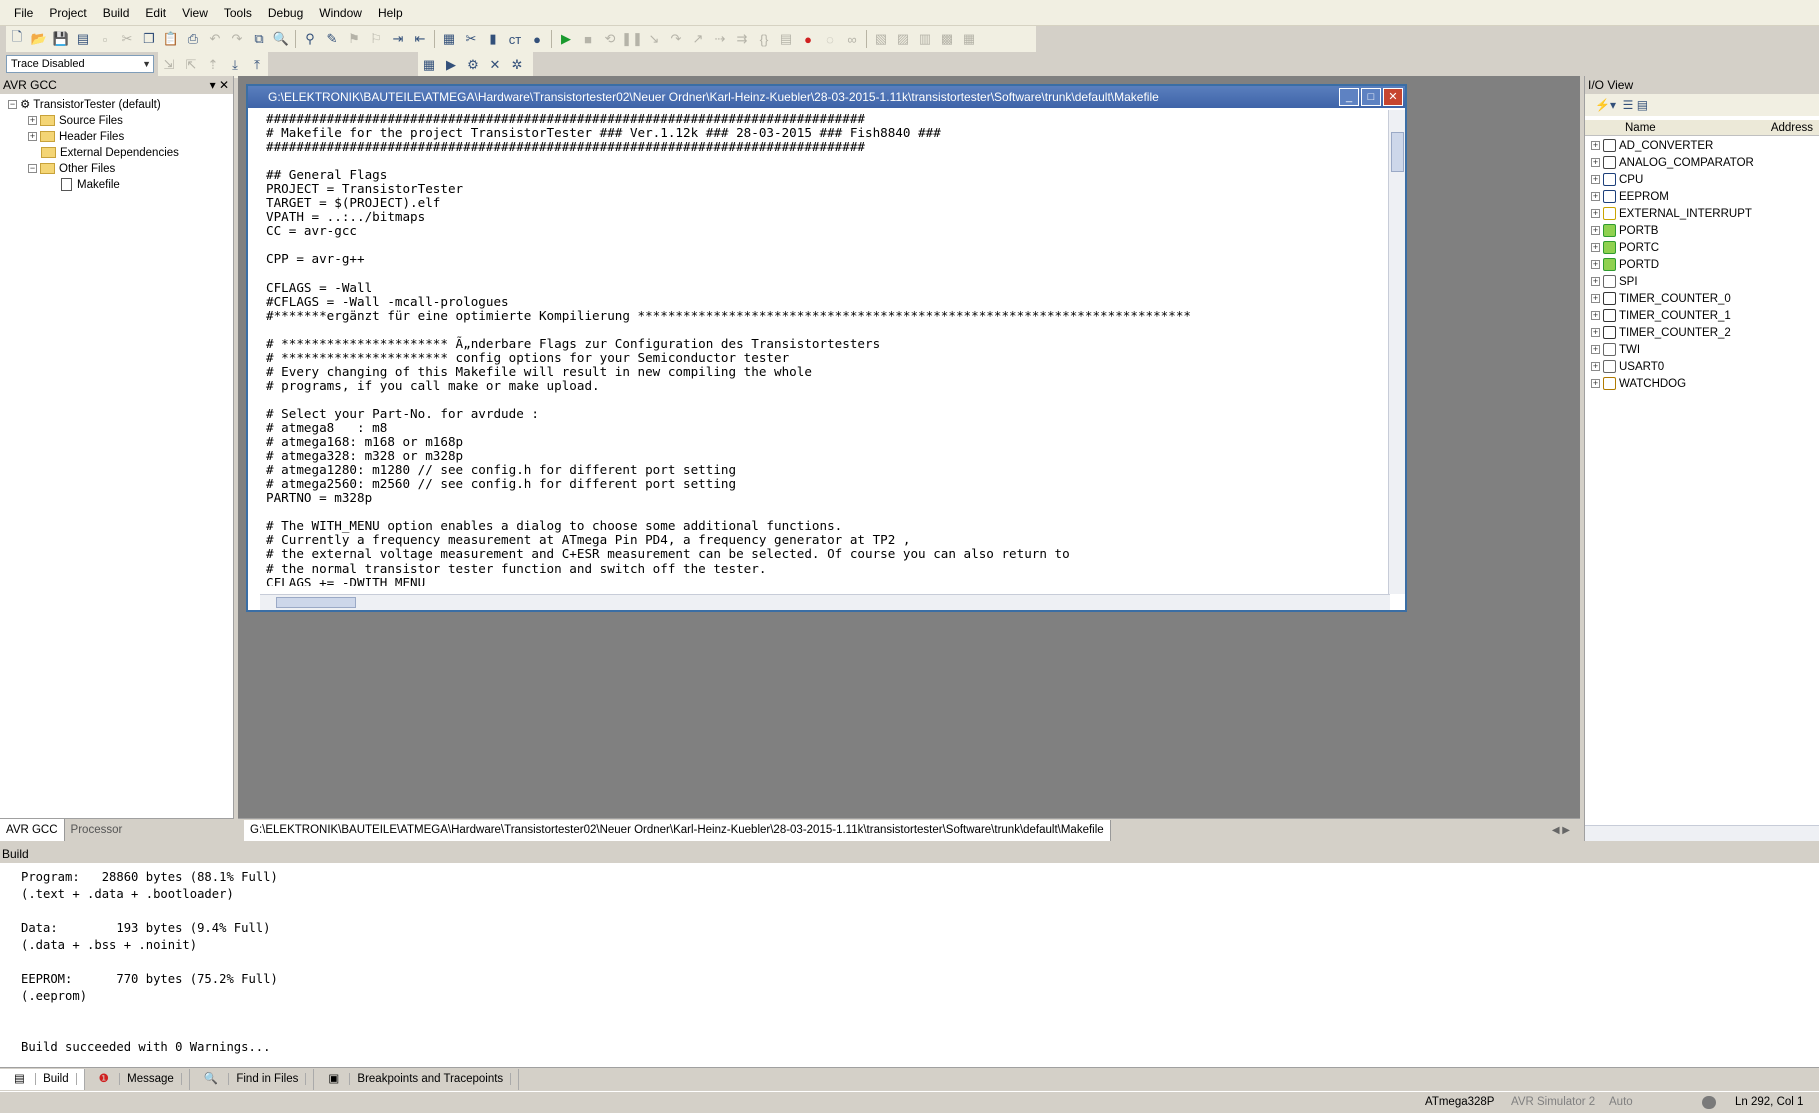  Describe the element at coordinates (376, 39) in the screenshot. I see `bookmark-next-icon: ⚐` at that location.